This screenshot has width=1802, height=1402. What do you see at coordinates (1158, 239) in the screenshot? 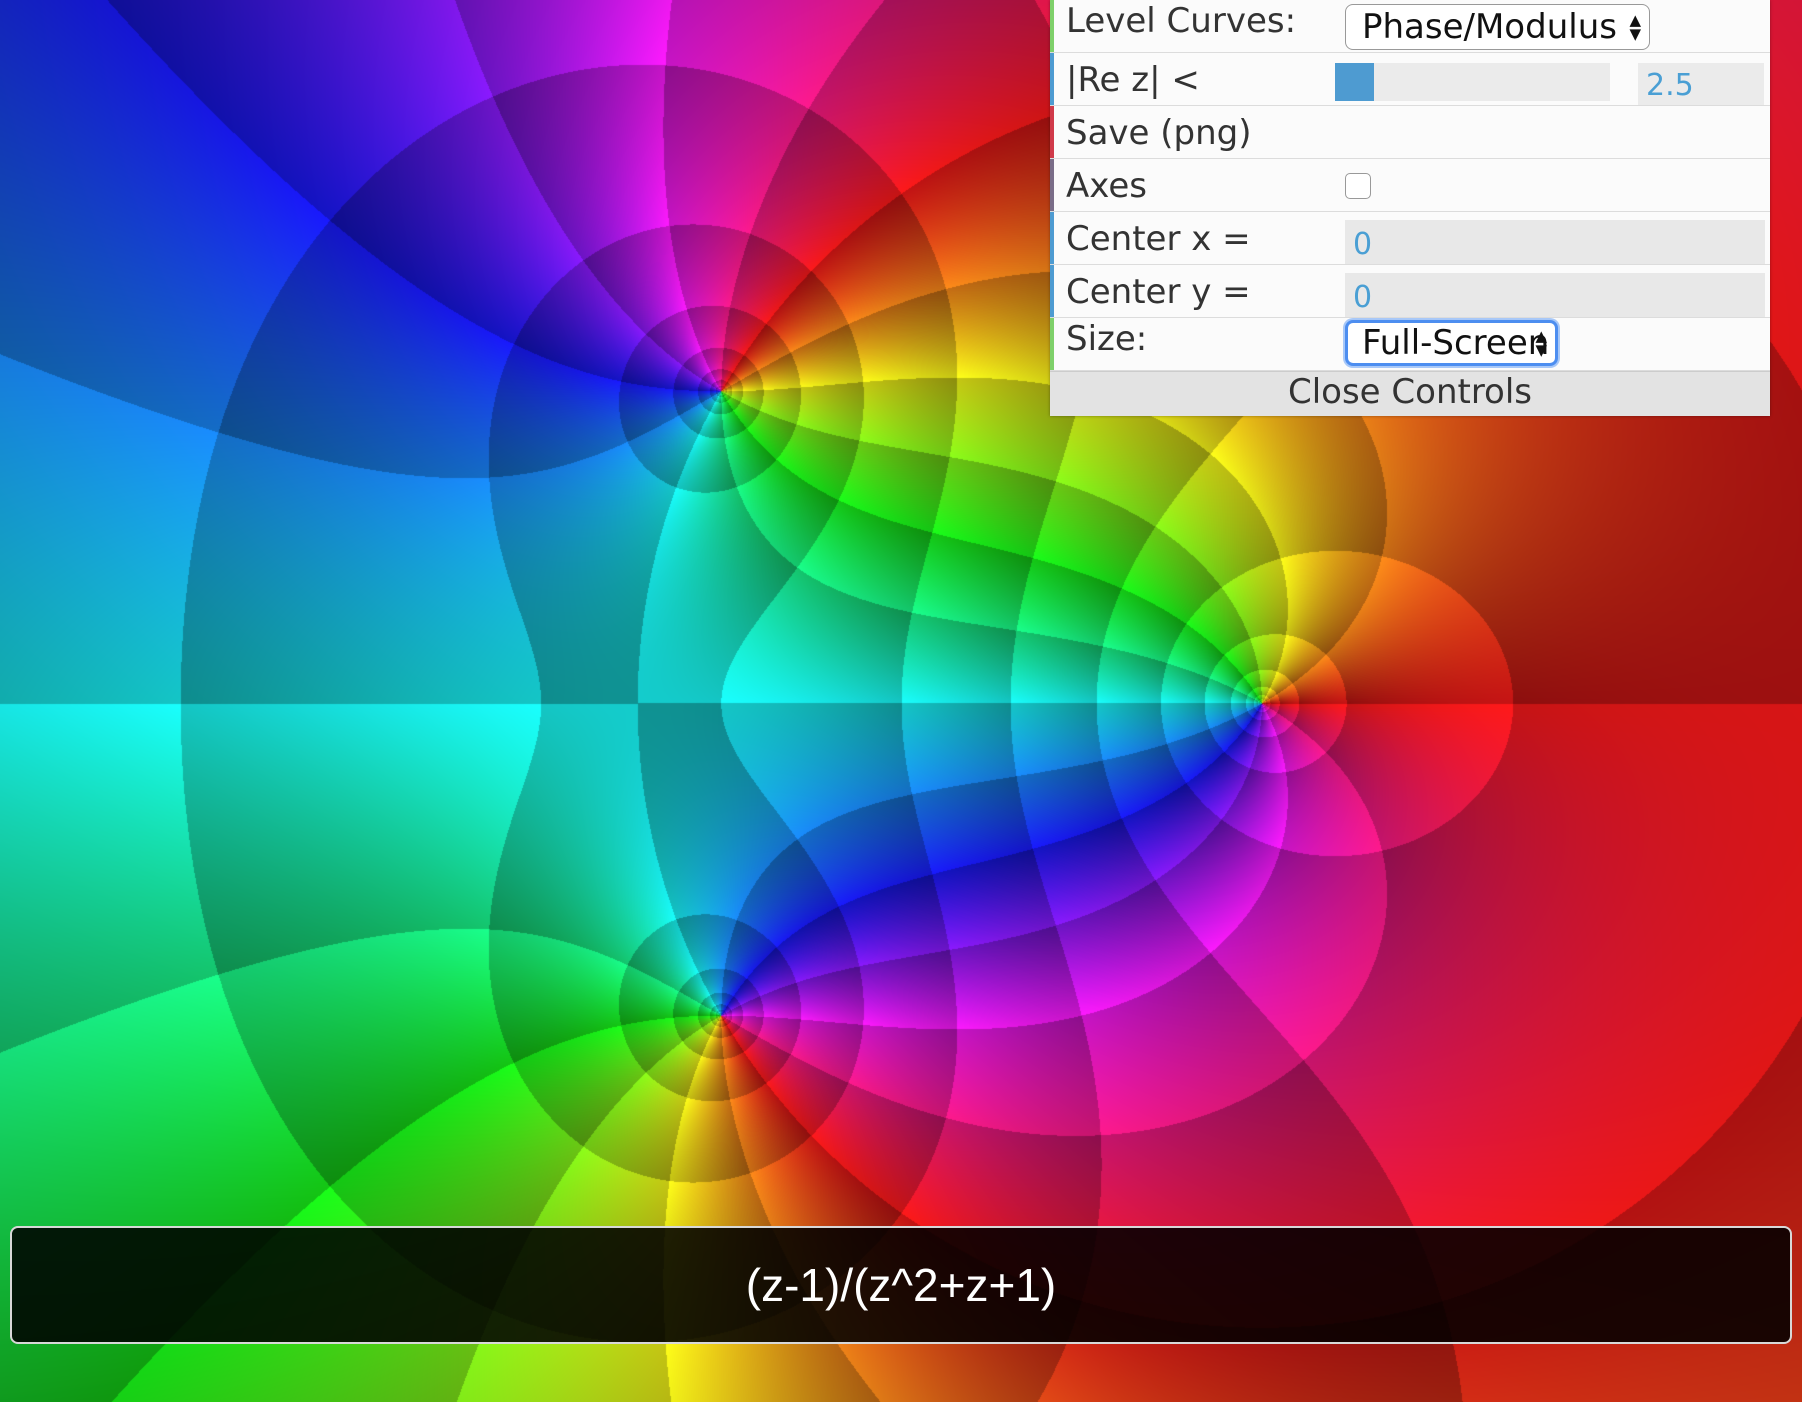
I see `center-x-label: Center x =` at bounding box center [1158, 239].